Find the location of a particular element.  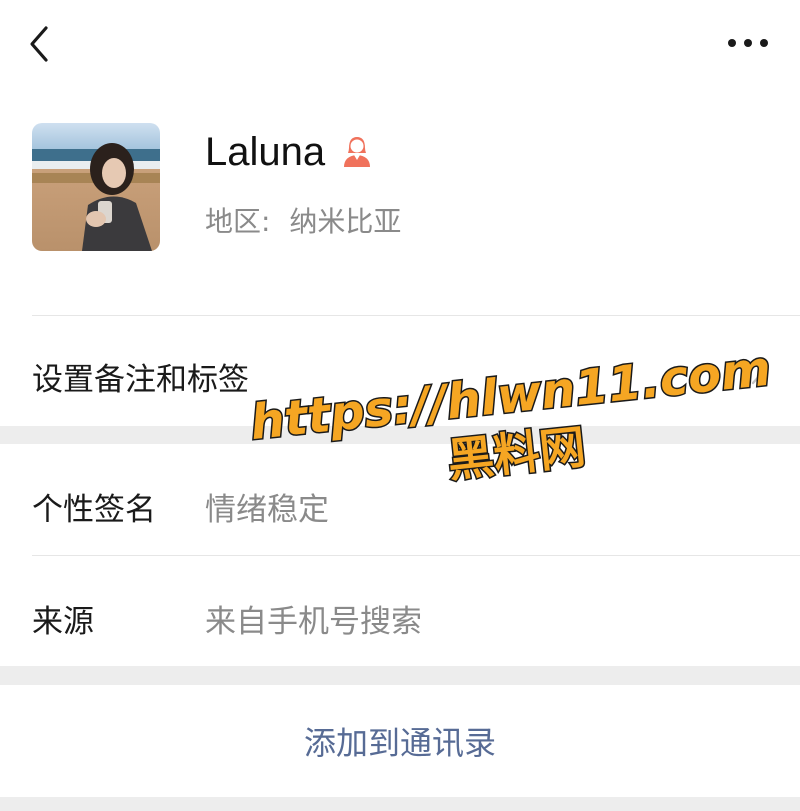

chevron-left-icon is located at coordinates (39, 44).